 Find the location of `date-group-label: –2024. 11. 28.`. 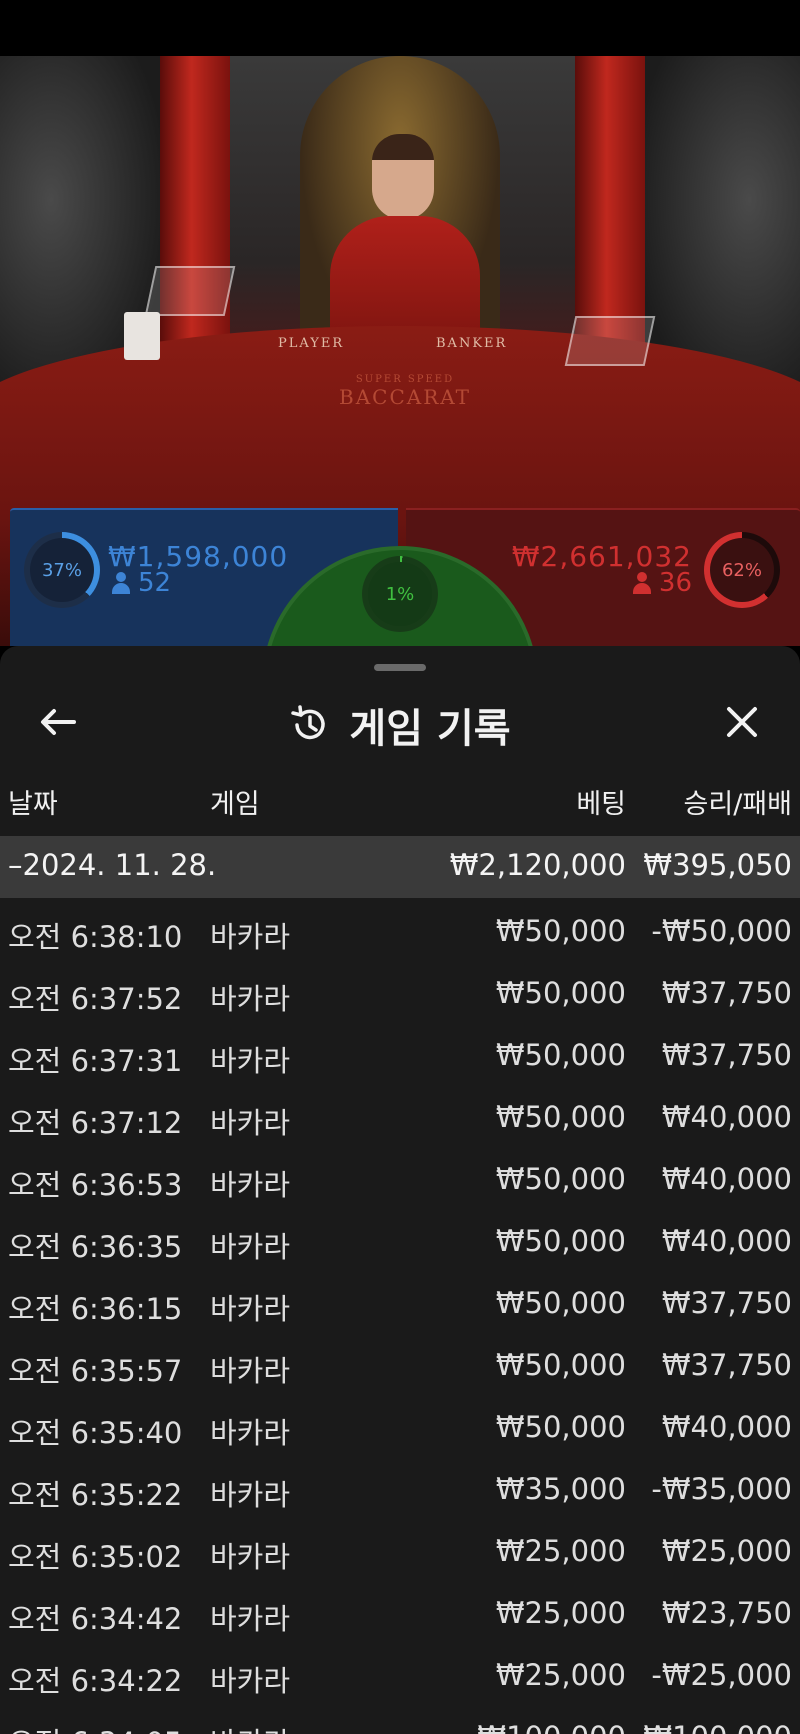

date-group-label: –2024. 11. 28. is located at coordinates (112, 865).